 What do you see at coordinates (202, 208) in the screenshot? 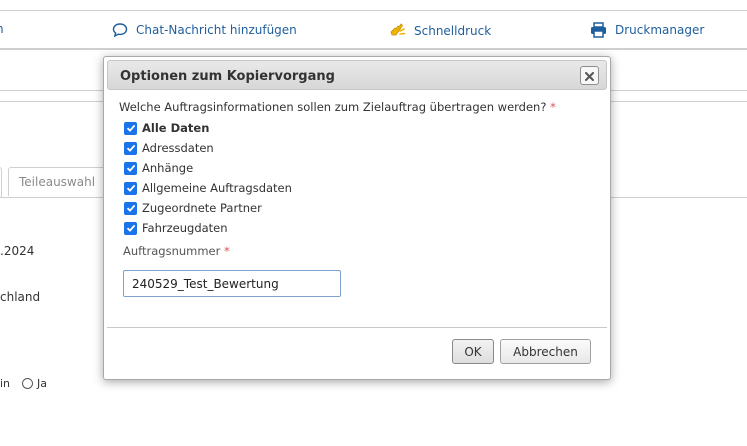
I see `checkbox-assigned-partners-label: Zugeordnete Partner` at bounding box center [202, 208].